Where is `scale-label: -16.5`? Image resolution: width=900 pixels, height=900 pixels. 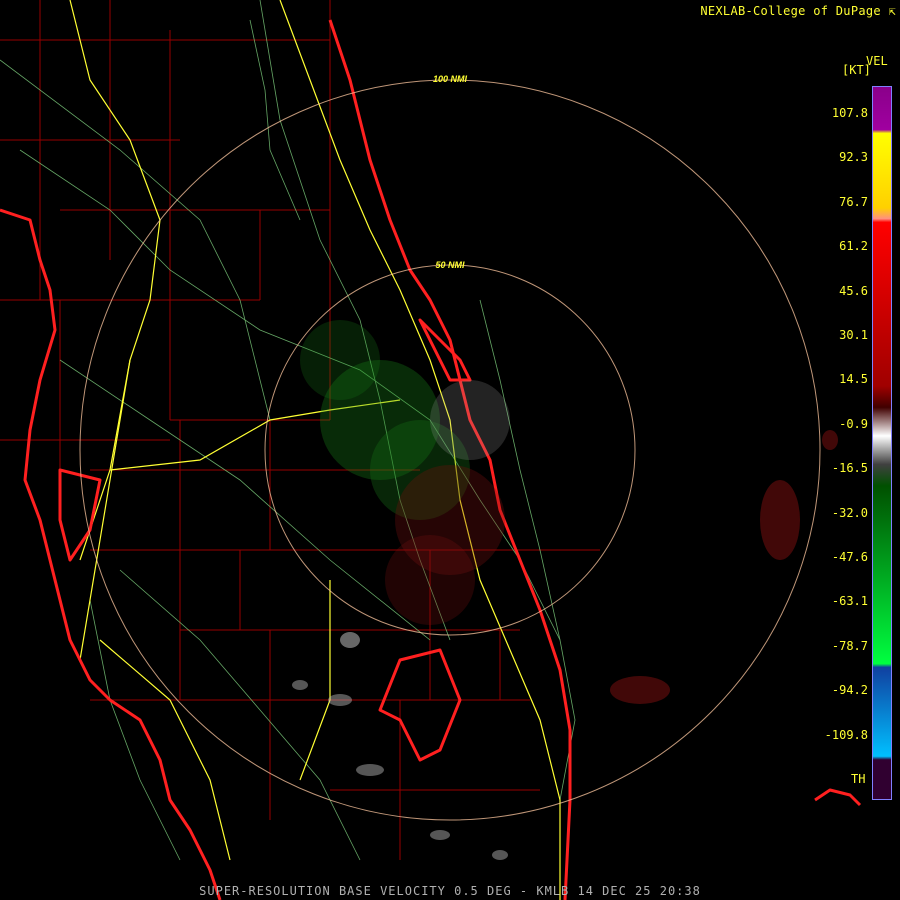
scale-label: -16.5 is located at coordinates (849, 468).